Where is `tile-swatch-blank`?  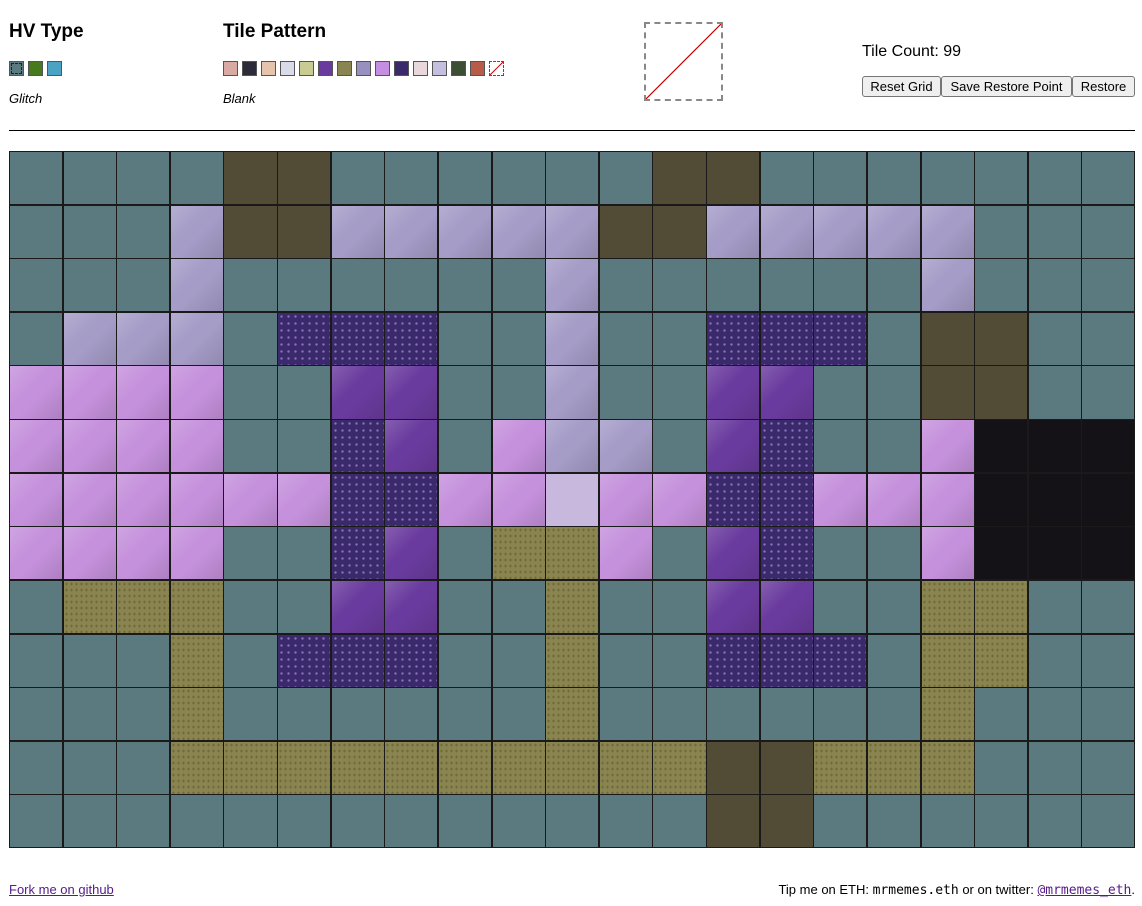
tile-swatch-blank is located at coordinates (496, 68).